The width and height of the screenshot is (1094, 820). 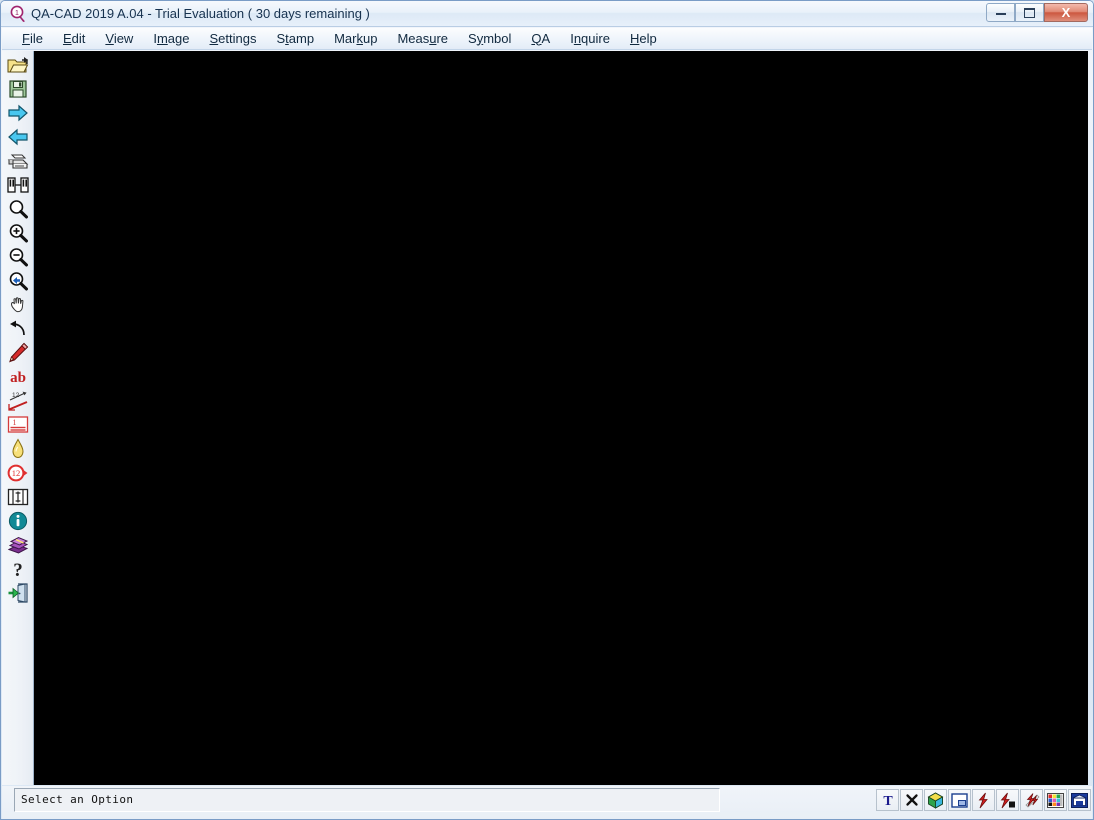 What do you see at coordinates (540, 39) in the screenshot?
I see `menu-qa: QA` at bounding box center [540, 39].